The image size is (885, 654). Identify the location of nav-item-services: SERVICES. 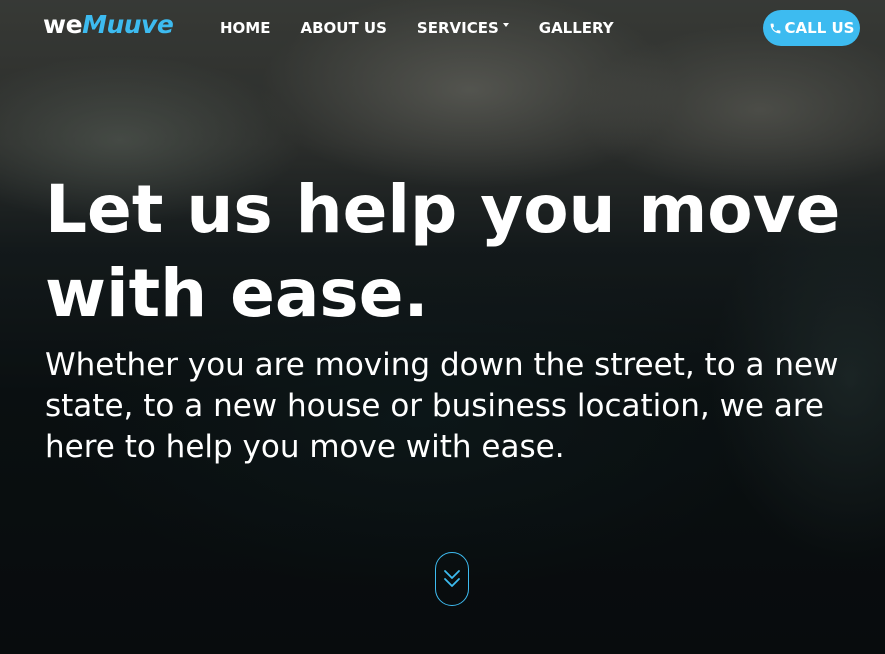
(463, 28).